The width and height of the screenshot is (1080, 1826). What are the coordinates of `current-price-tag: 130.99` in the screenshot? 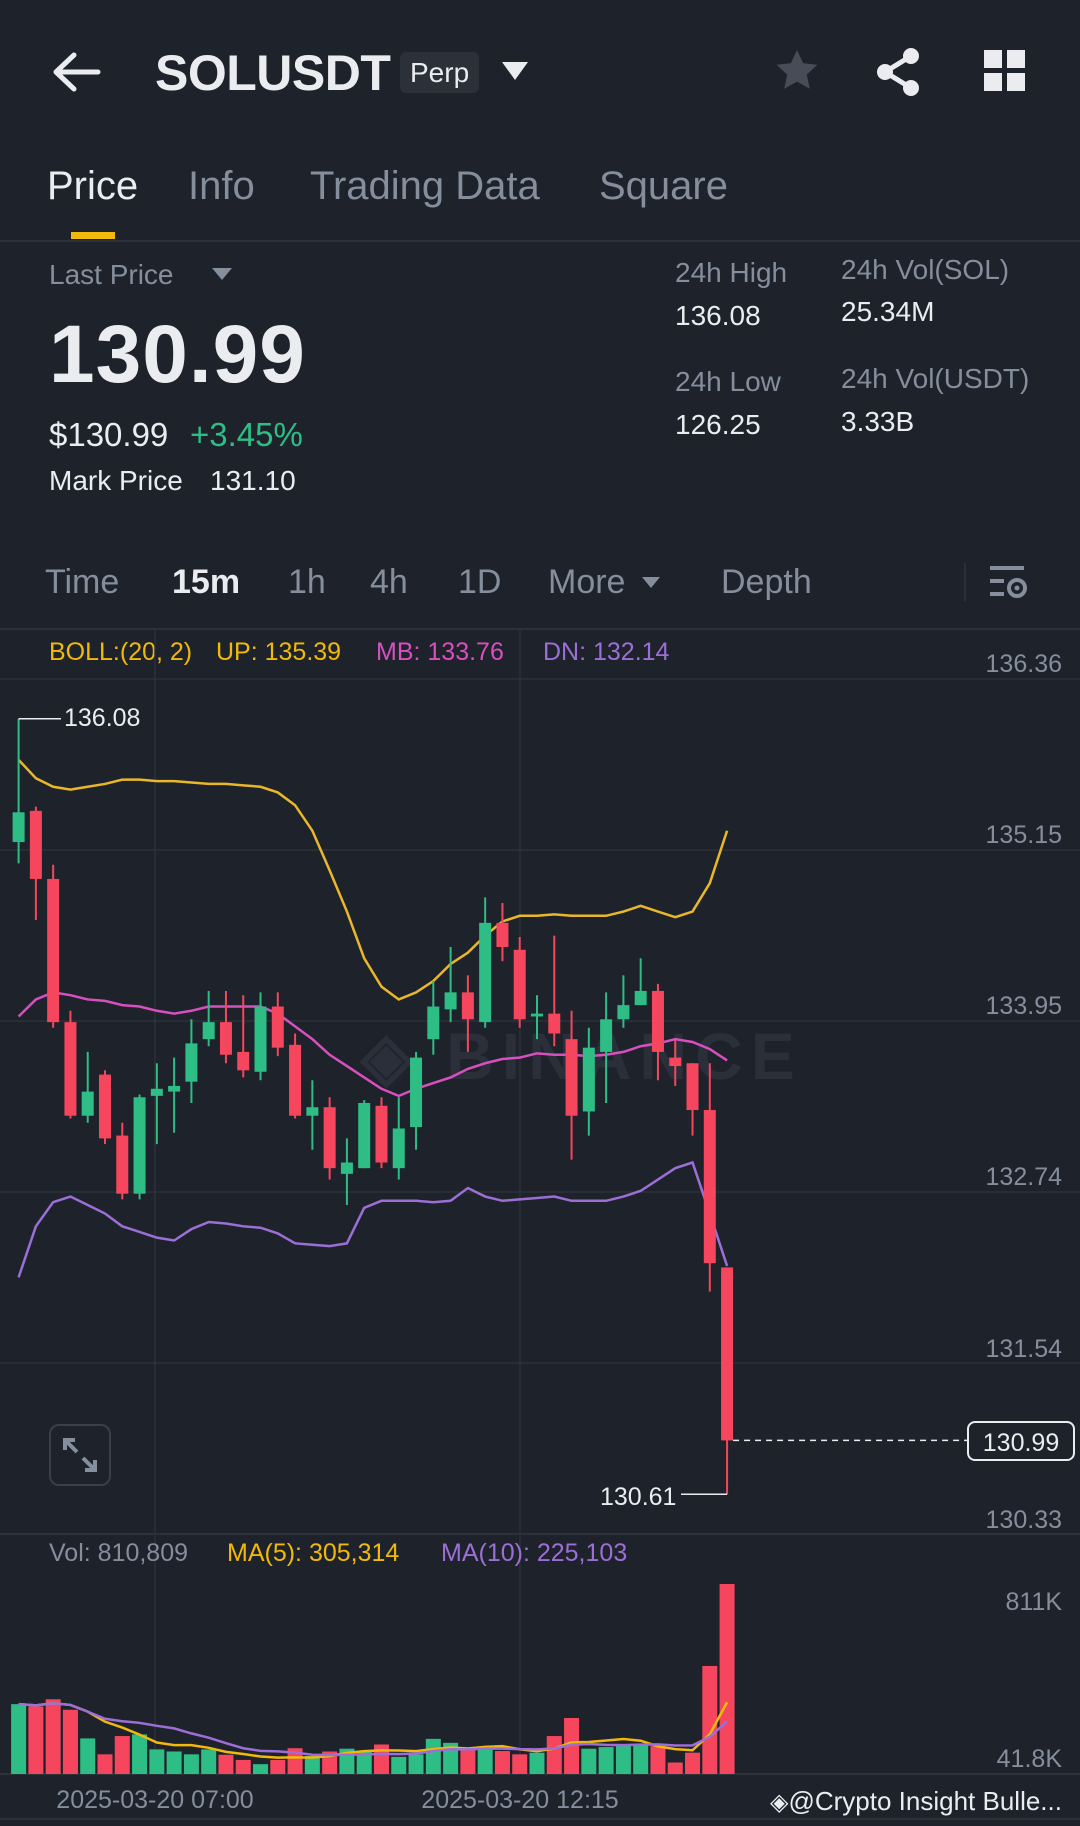 It's located at (1021, 1441).